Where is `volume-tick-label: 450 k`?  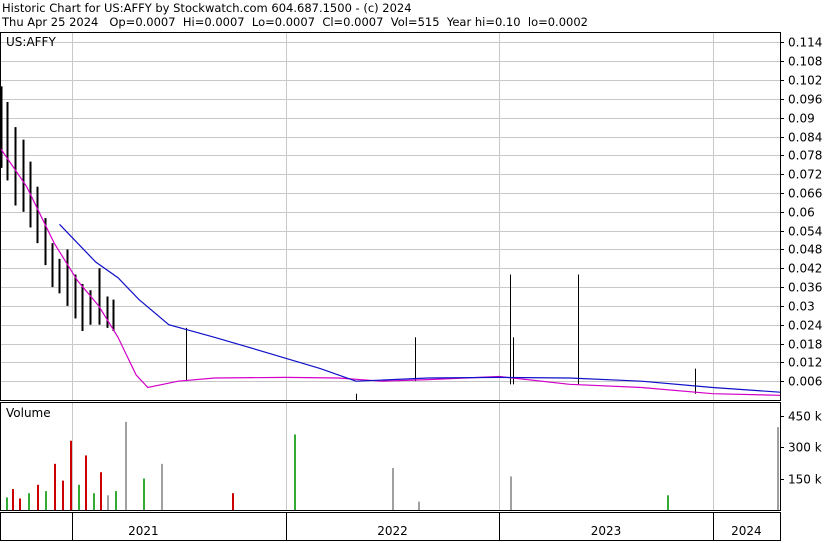
volume-tick-label: 450 k is located at coordinates (805, 417).